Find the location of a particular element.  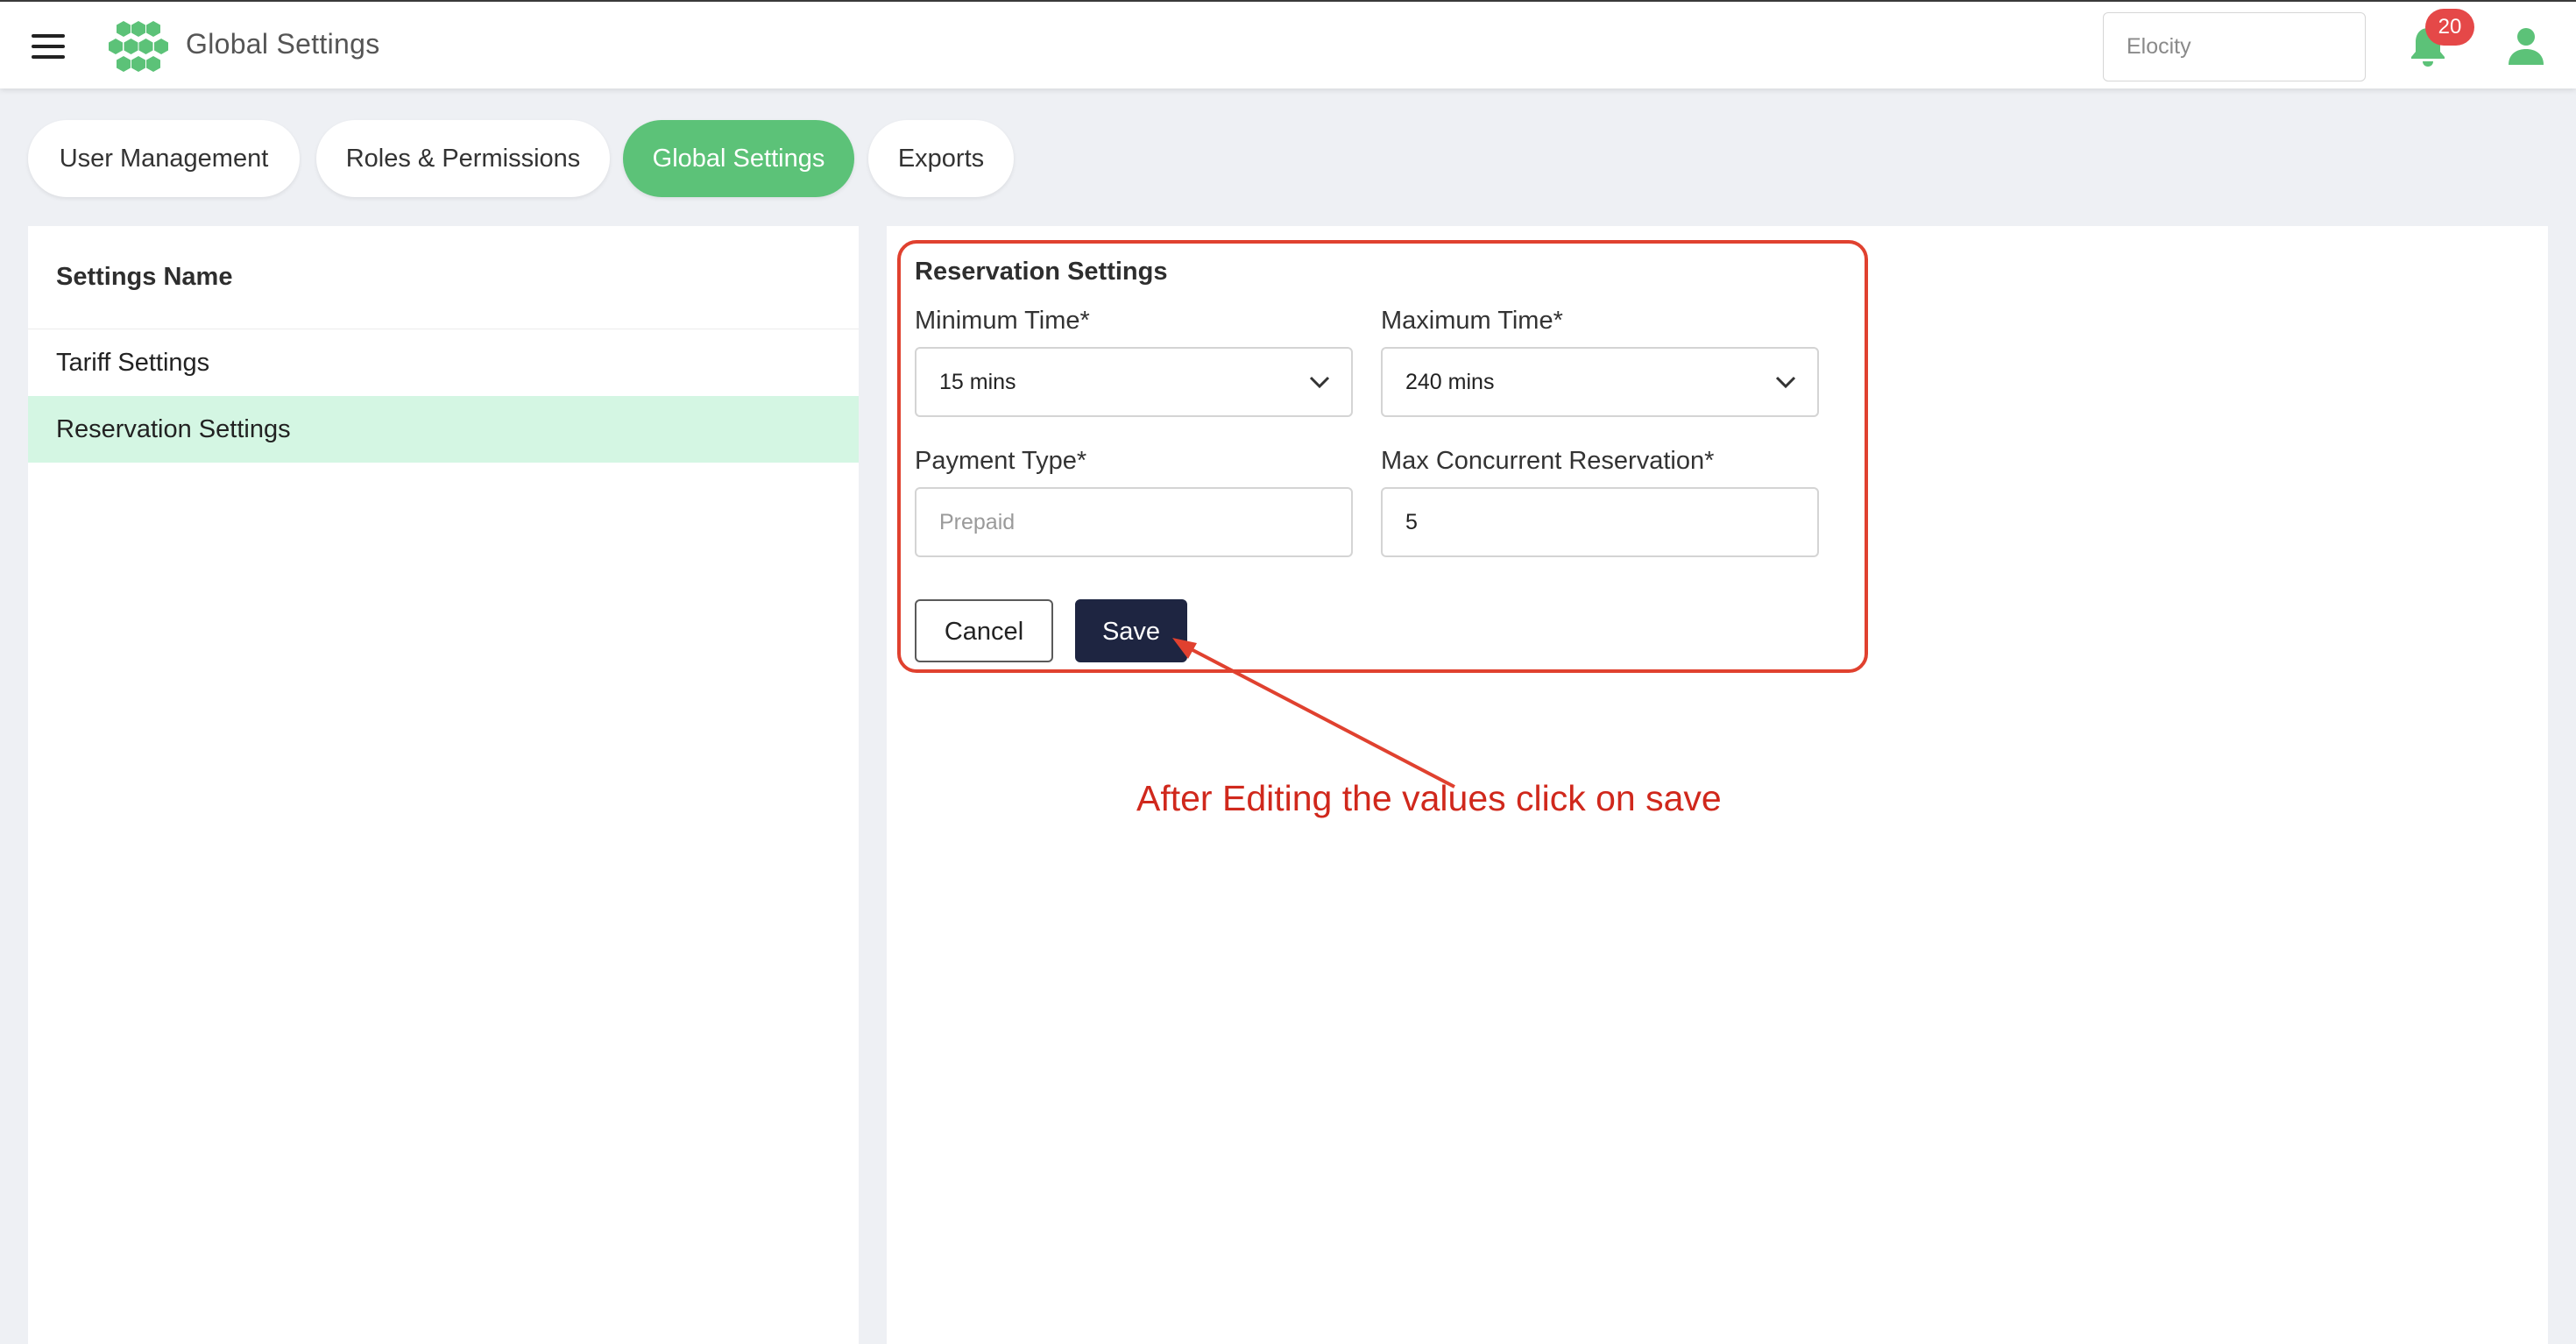

minimum-time-value: 15 mins is located at coordinates (977, 382).